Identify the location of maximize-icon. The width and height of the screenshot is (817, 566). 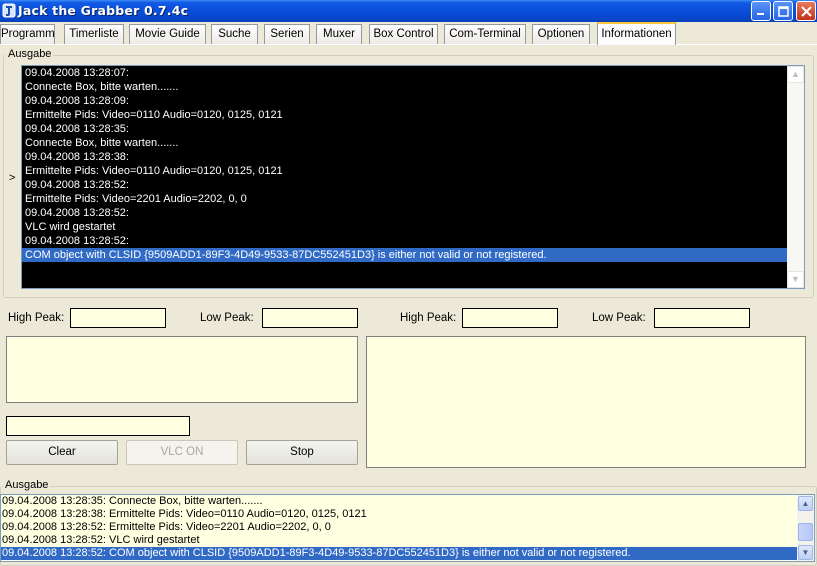
(783, 11).